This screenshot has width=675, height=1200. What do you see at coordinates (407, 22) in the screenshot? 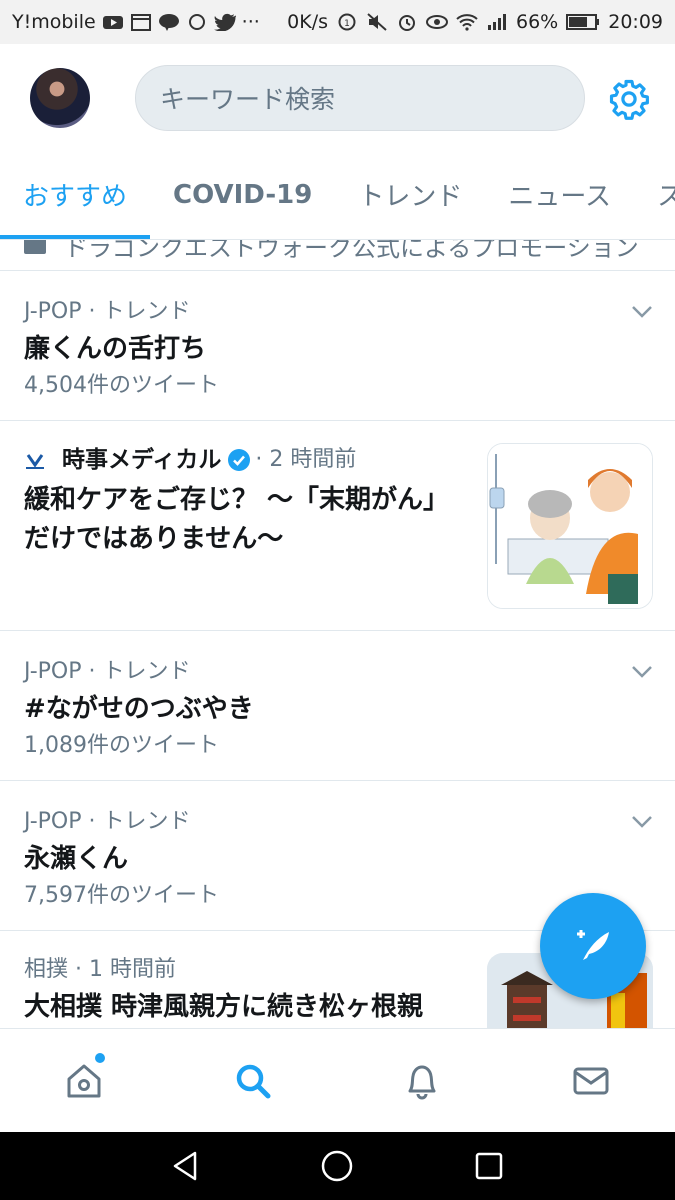
I see `alarm-icon` at bounding box center [407, 22].